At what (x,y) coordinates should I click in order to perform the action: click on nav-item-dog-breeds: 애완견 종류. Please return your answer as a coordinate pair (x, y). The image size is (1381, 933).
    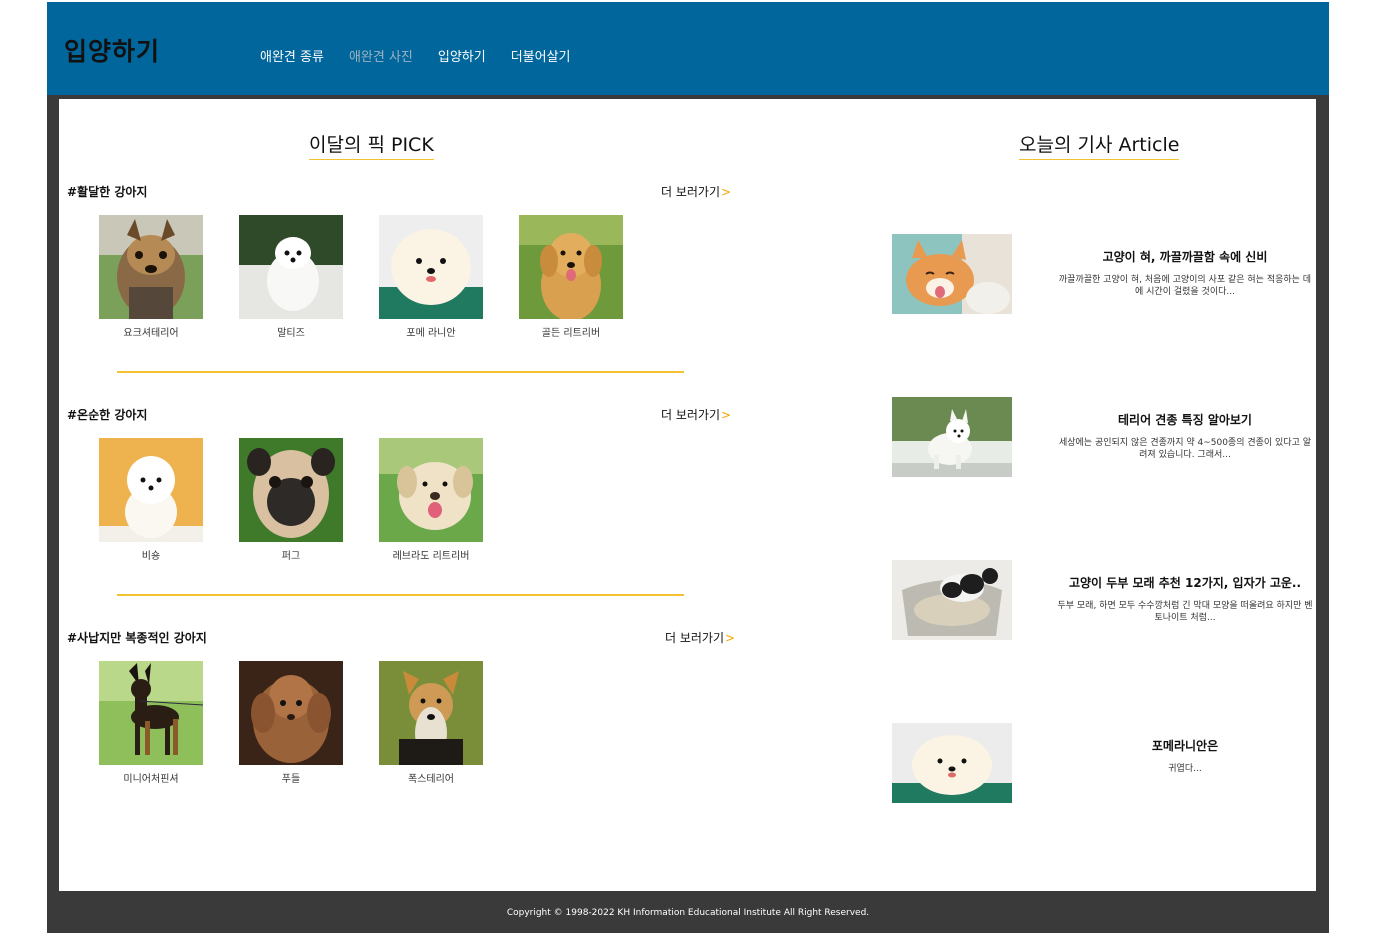
    Looking at the image, I should click on (292, 55).